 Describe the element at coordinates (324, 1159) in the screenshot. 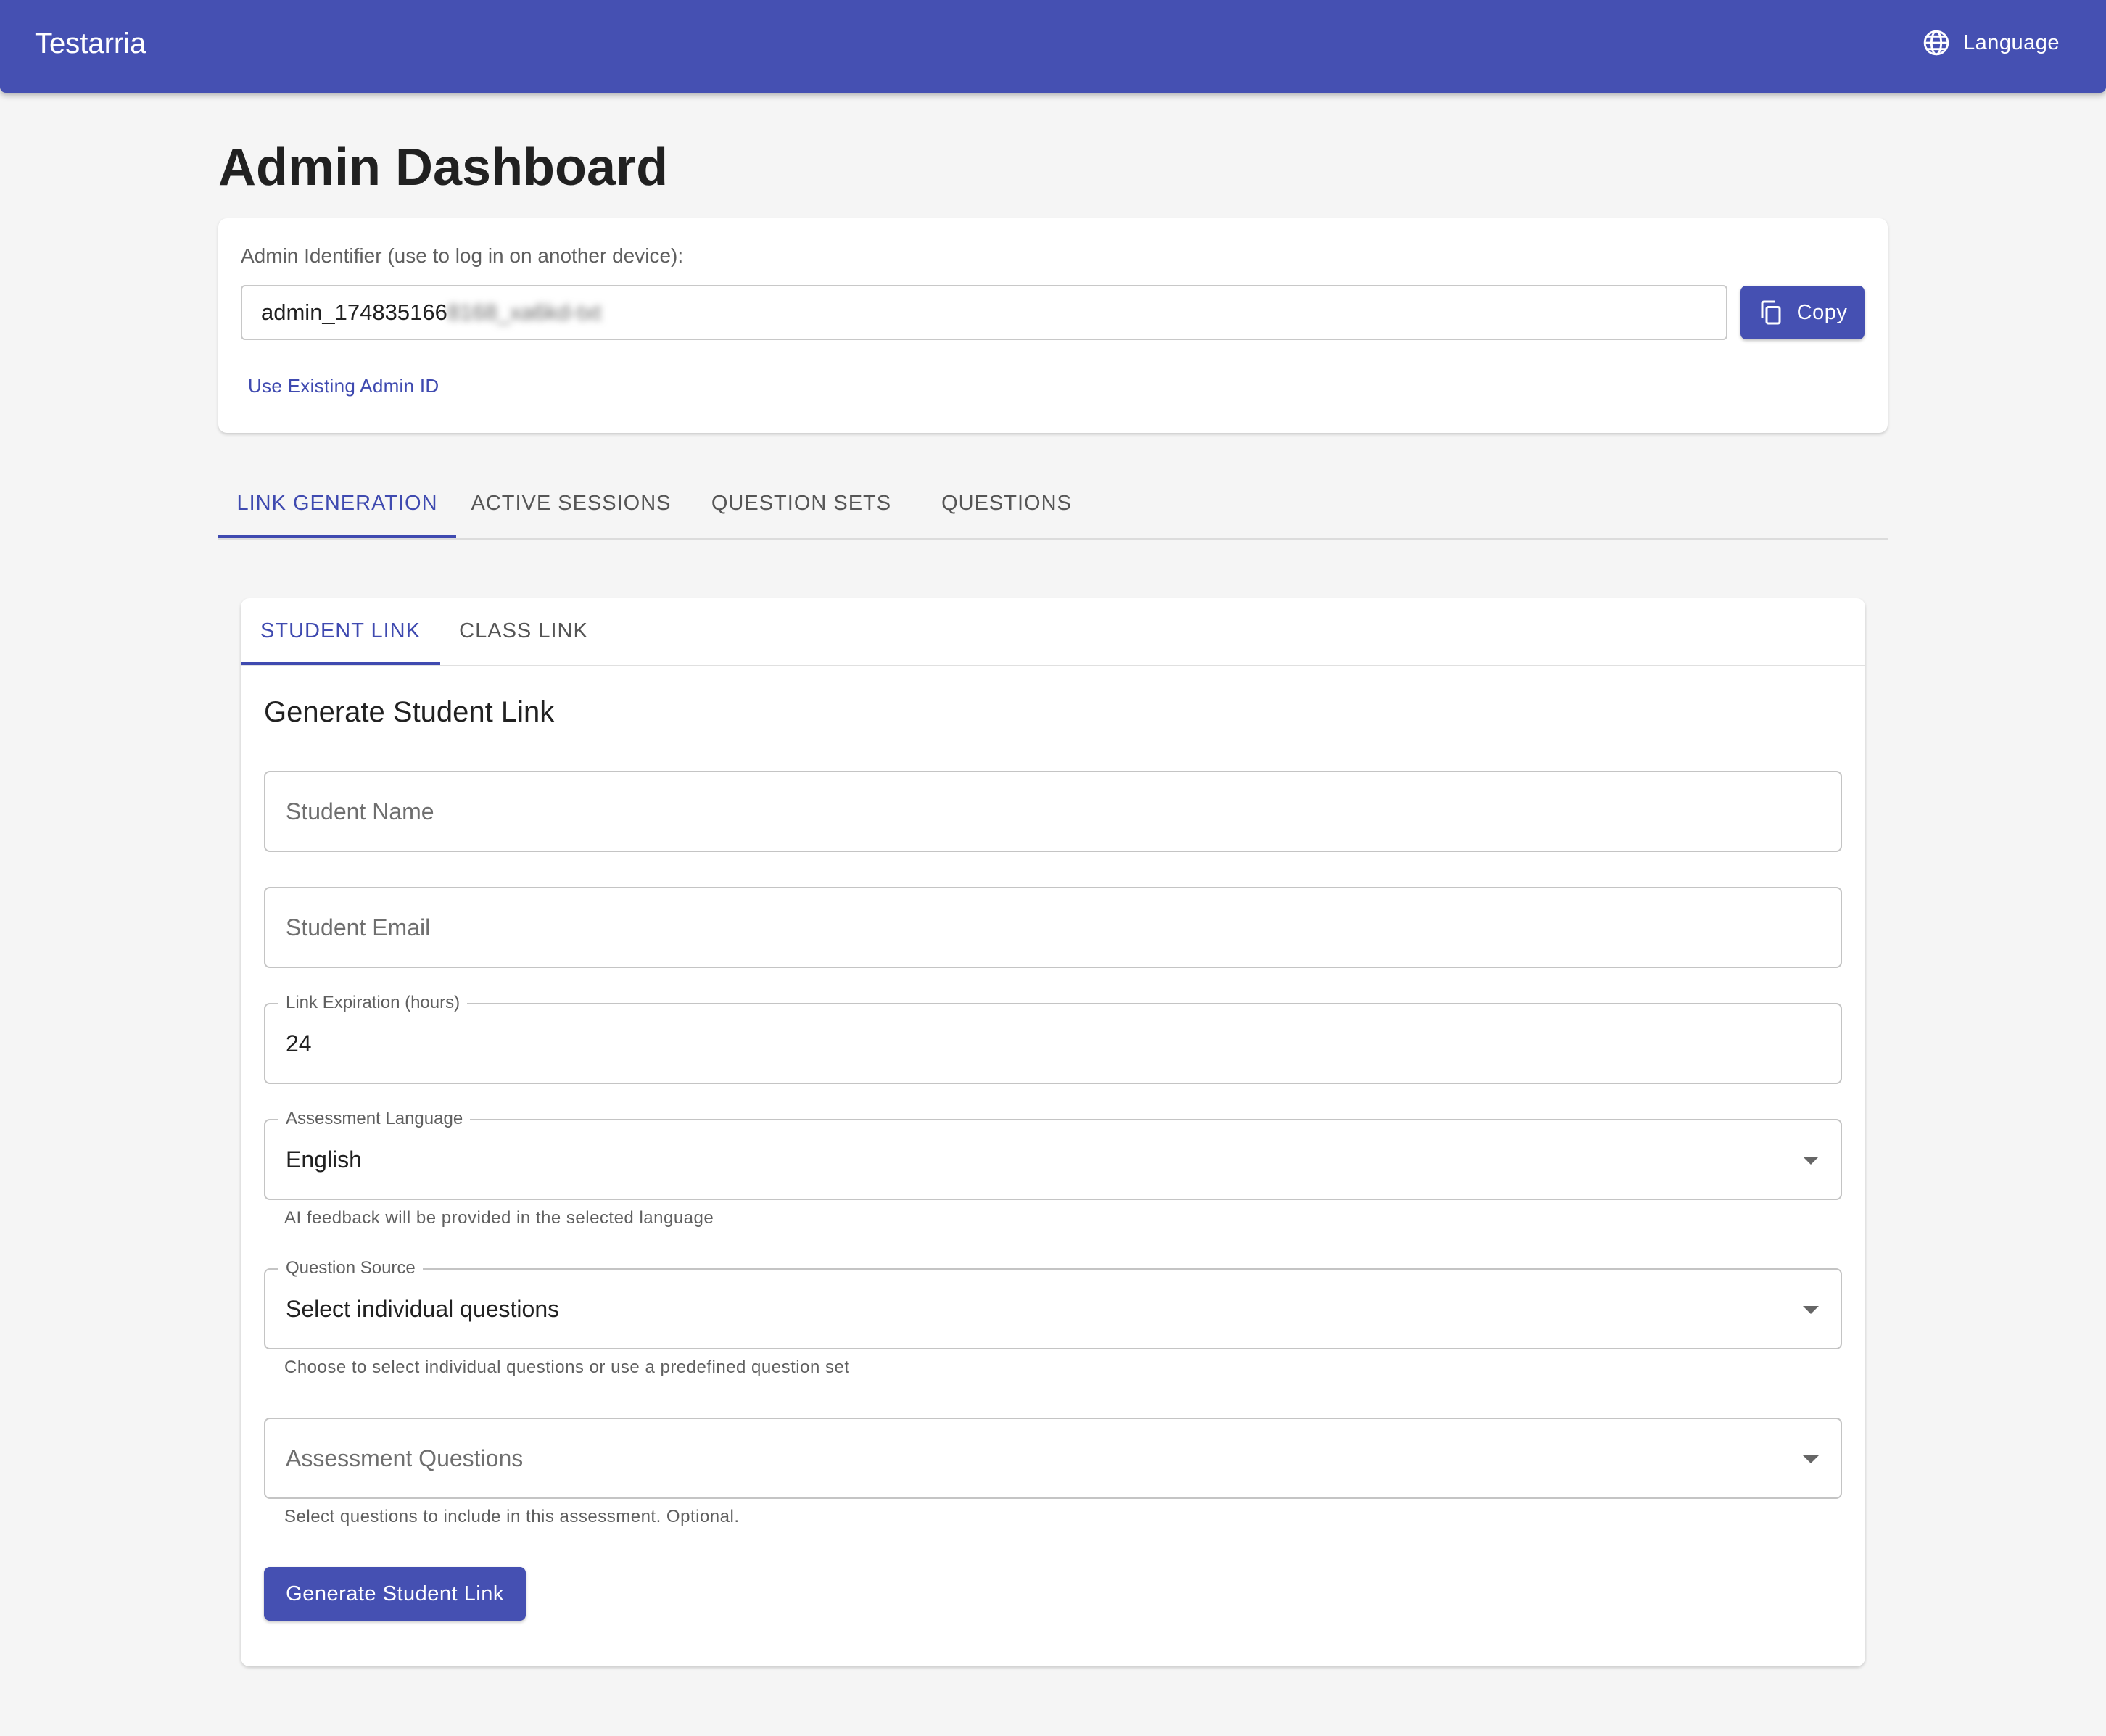

I see `assessment-language-value: English` at that location.